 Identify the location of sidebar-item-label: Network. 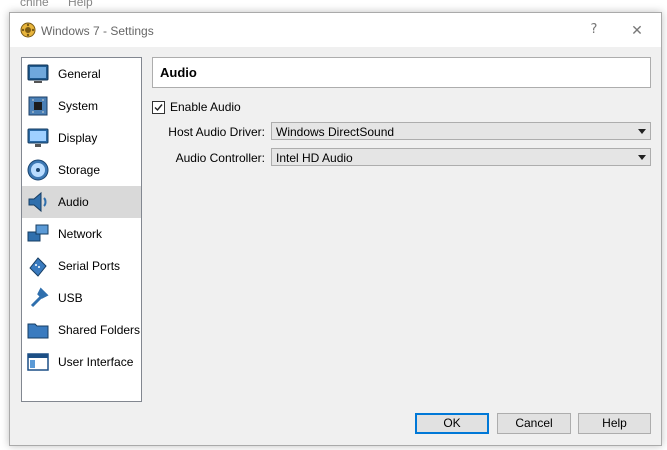
(80, 234).